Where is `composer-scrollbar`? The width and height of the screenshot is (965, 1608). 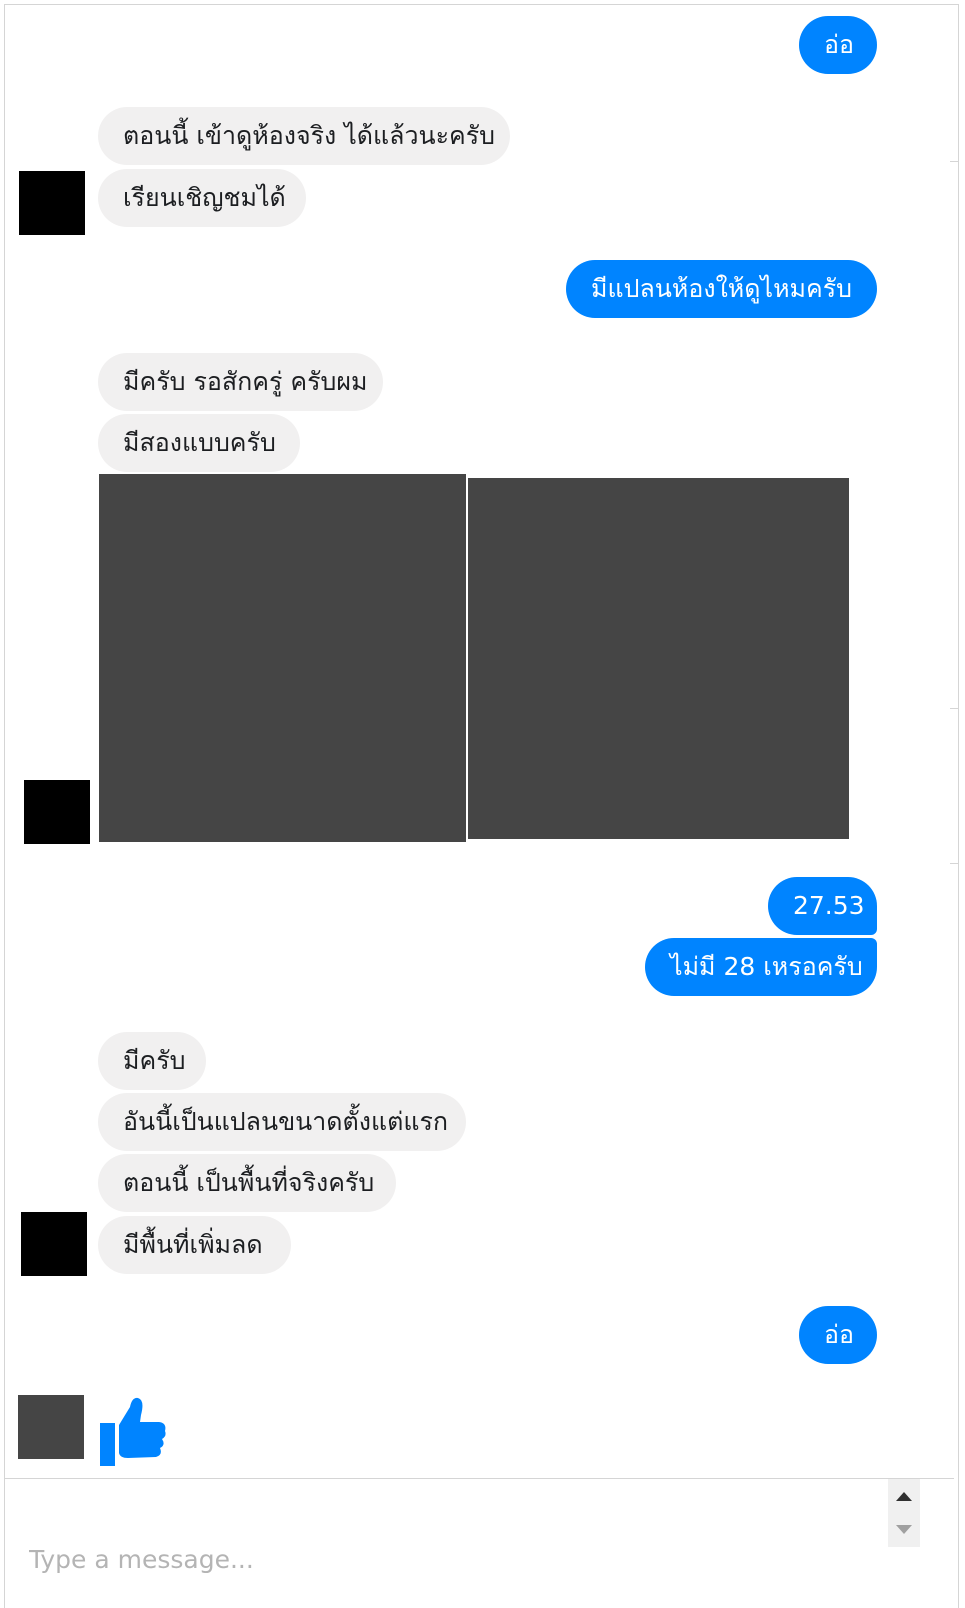 composer-scrollbar is located at coordinates (904, 1513).